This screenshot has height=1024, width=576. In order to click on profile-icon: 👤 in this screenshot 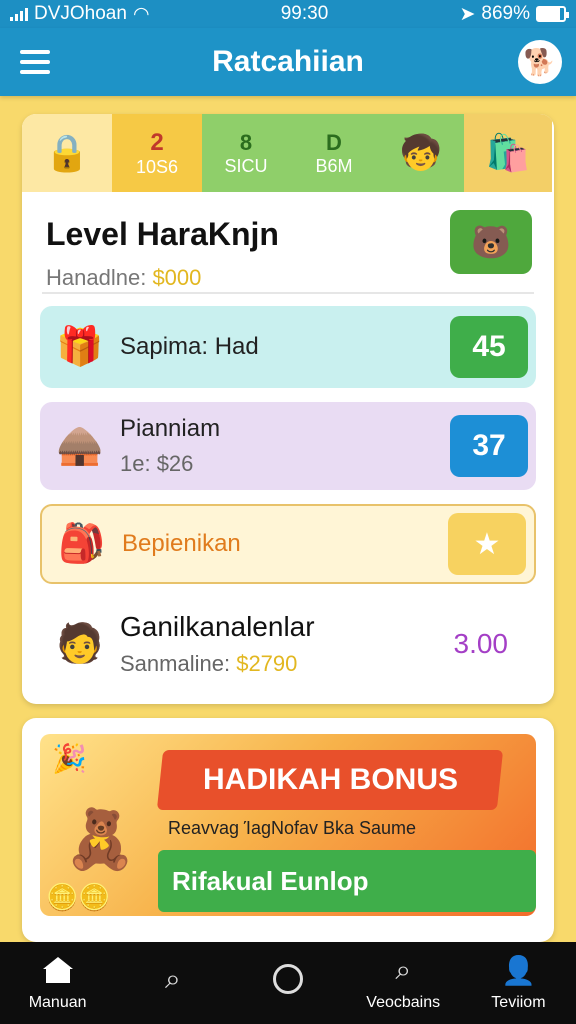, I will do `click(518, 970)`.